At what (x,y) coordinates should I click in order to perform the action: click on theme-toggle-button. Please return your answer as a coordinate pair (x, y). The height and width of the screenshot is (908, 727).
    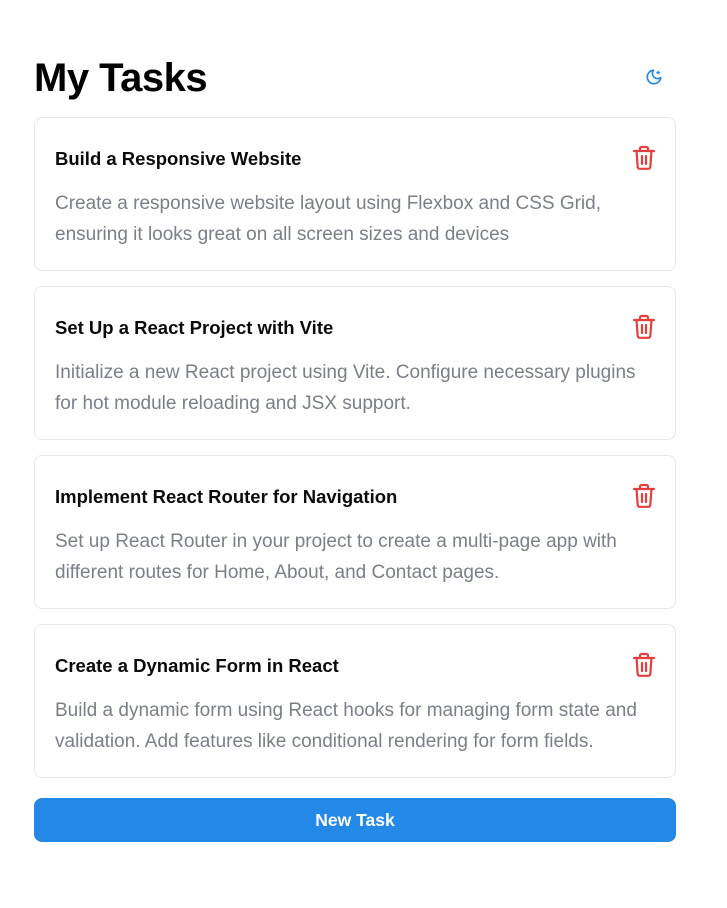
    Looking at the image, I should click on (654, 78).